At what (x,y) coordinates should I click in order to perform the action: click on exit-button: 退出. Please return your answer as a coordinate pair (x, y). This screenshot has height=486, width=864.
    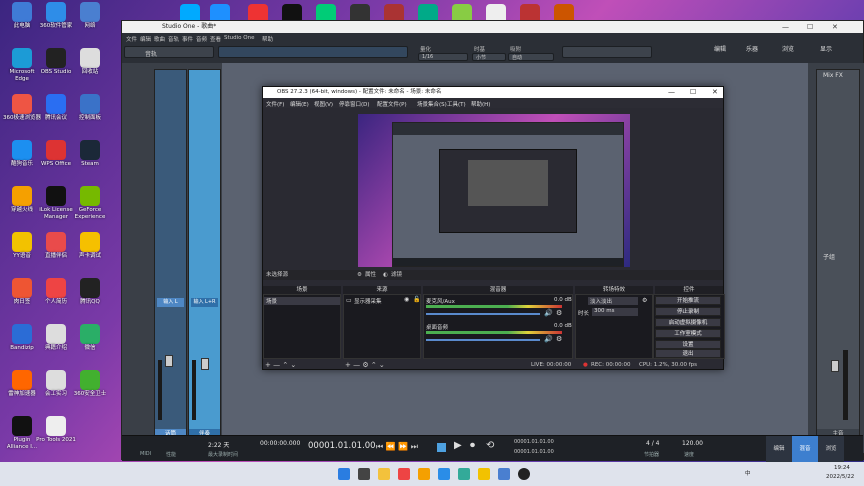
    Looking at the image, I should click on (688, 353).